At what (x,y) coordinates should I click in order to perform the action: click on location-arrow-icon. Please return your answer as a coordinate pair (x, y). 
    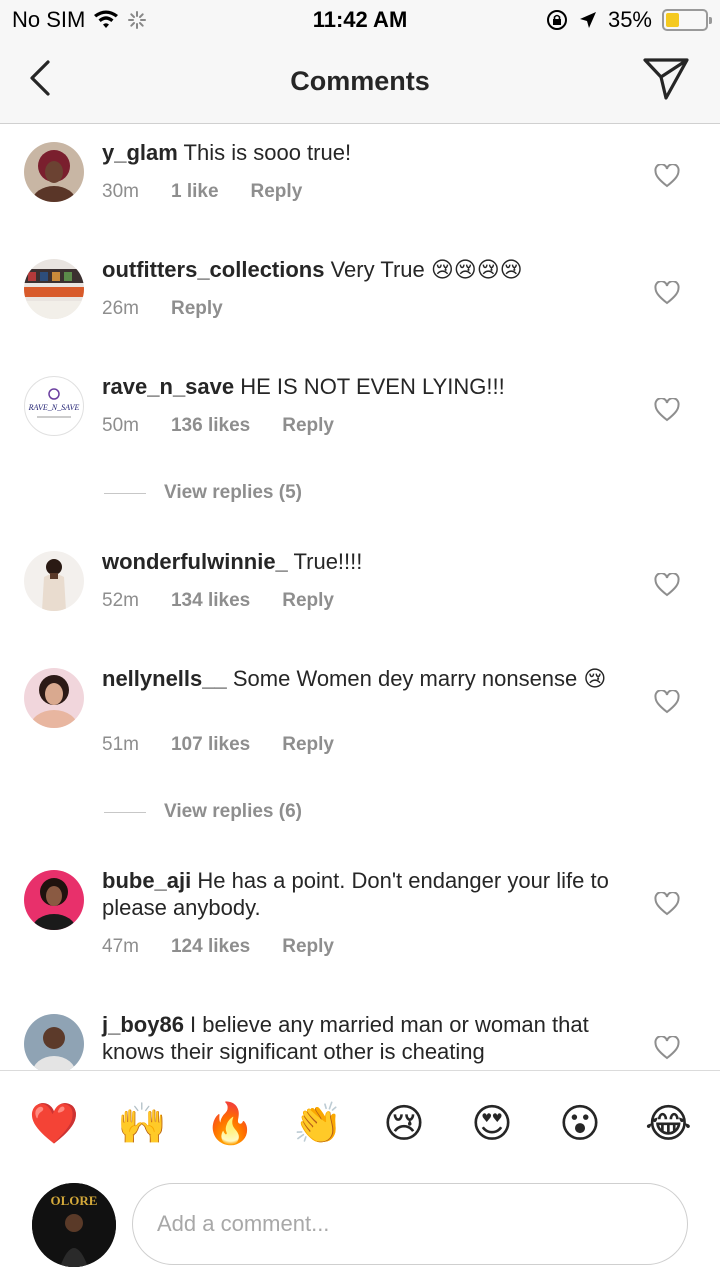
    Looking at the image, I should click on (587, 20).